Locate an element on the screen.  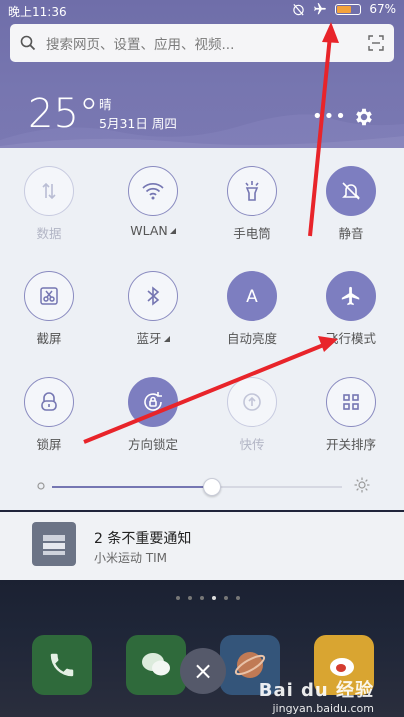
silent-bell-icon is located at coordinates (351, 191).